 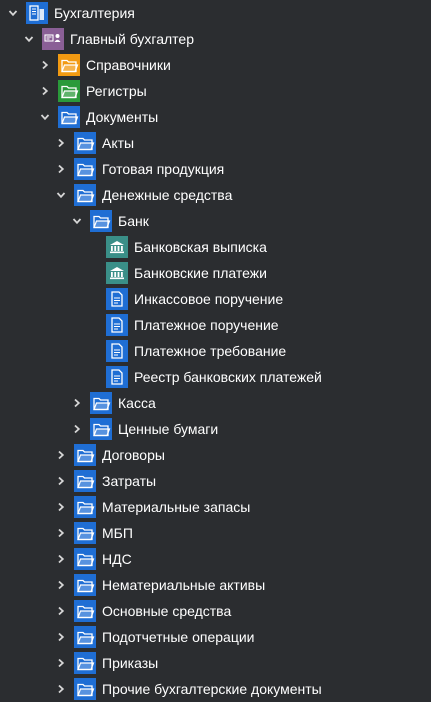 I want to click on tree-item-label: Материальные запасы, so click(x=176, y=507).